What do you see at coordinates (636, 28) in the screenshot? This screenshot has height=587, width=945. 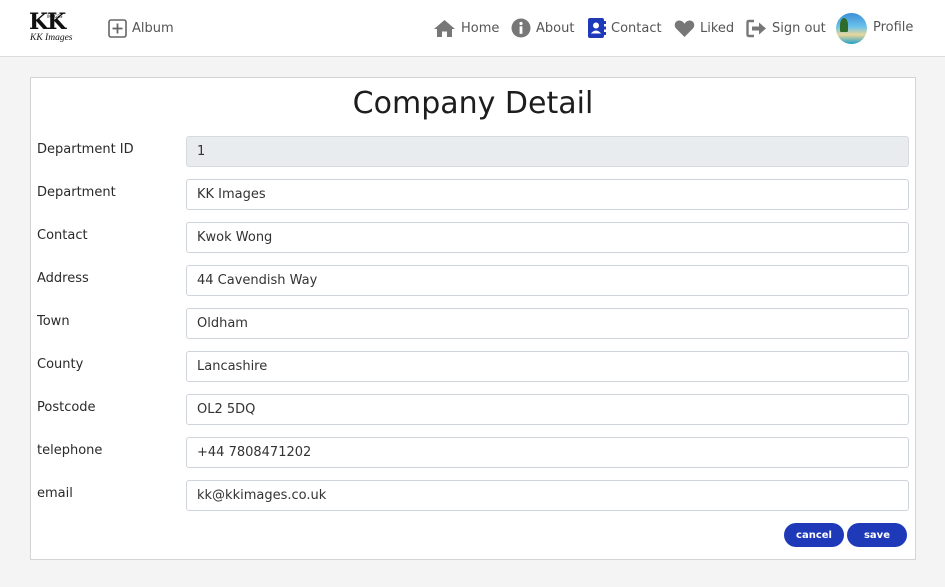 I see `nav-contact-label: Contact` at bounding box center [636, 28].